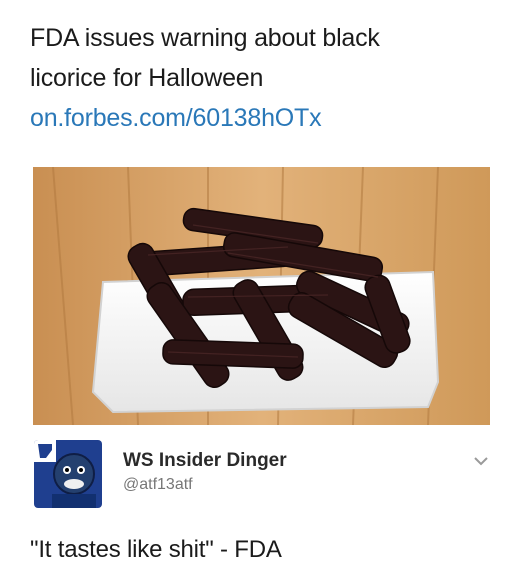 Image resolution: width=519 pixels, height=584 pixels. I want to click on avatar, so click(68, 474).